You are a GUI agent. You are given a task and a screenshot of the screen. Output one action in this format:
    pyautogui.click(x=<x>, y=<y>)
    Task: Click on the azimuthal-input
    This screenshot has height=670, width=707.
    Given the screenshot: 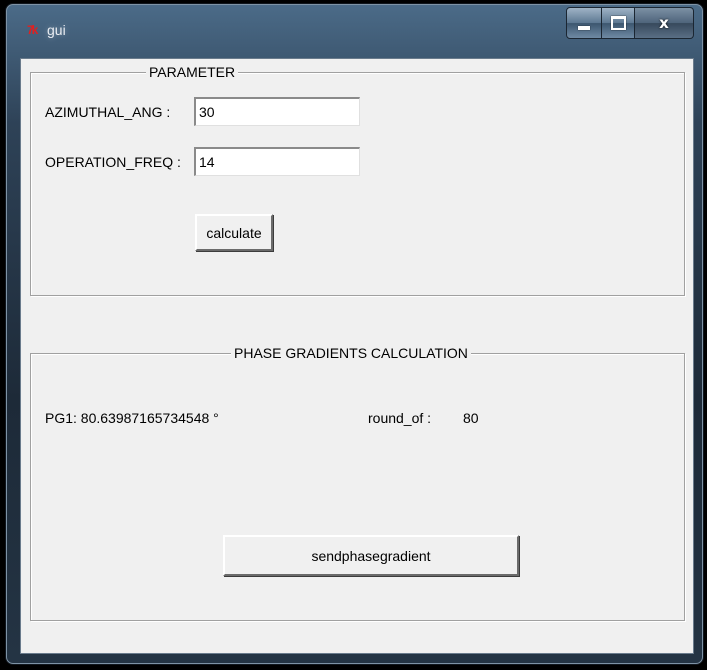 What is the action you would take?
    pyautogui.click(x=277, y=111)
    